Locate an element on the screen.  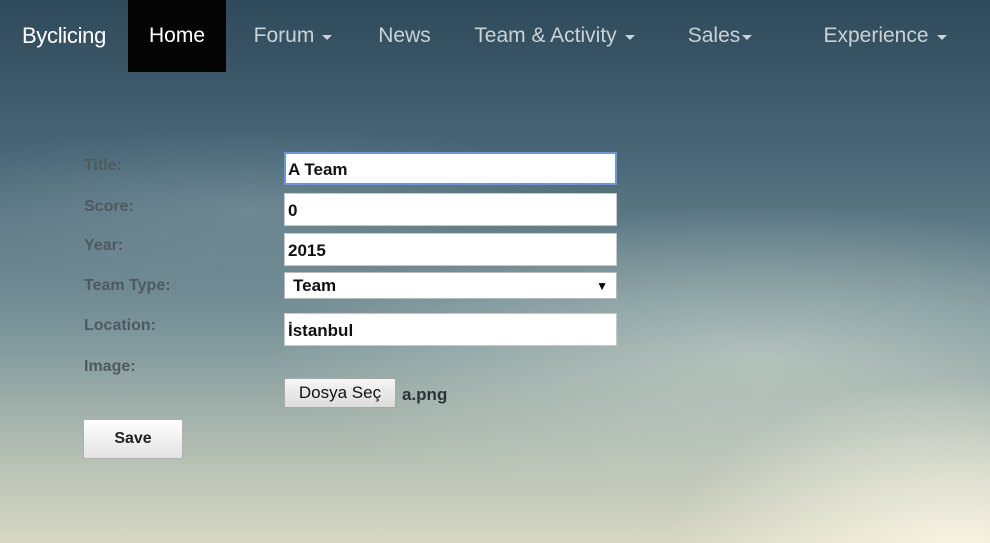
score-input is located at coordinates (450, 209).